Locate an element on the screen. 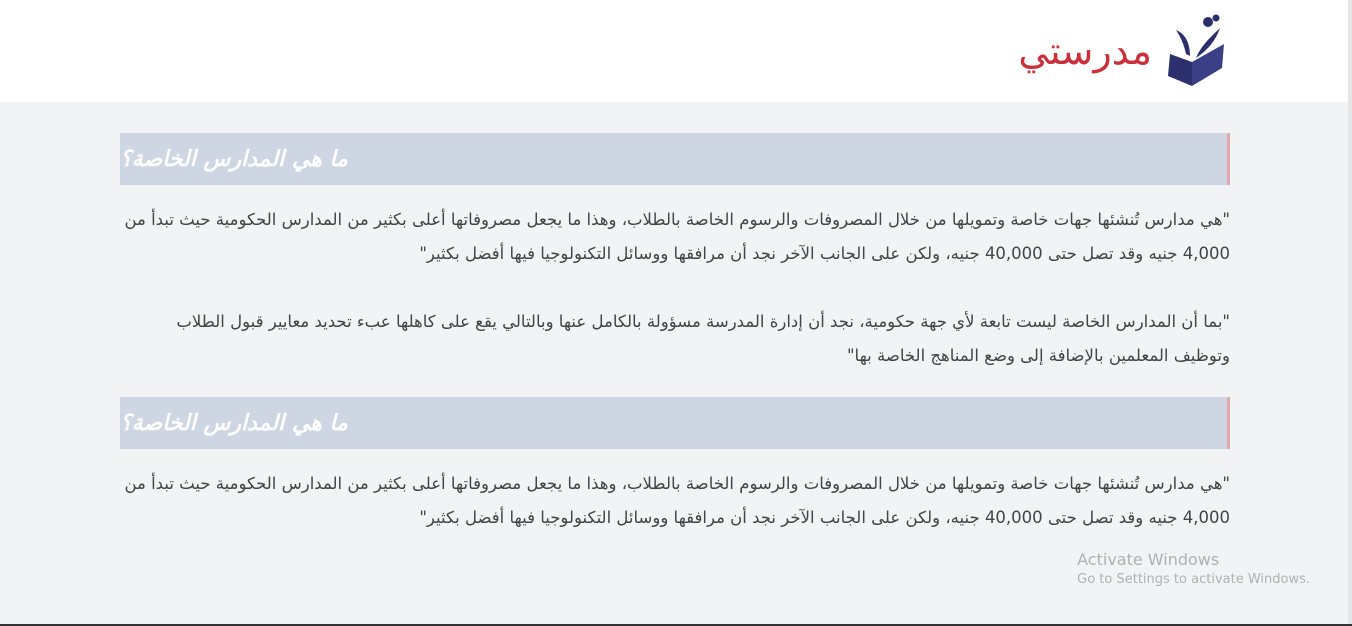  open-book-figure-icon is located at coordinates (1196, 50).